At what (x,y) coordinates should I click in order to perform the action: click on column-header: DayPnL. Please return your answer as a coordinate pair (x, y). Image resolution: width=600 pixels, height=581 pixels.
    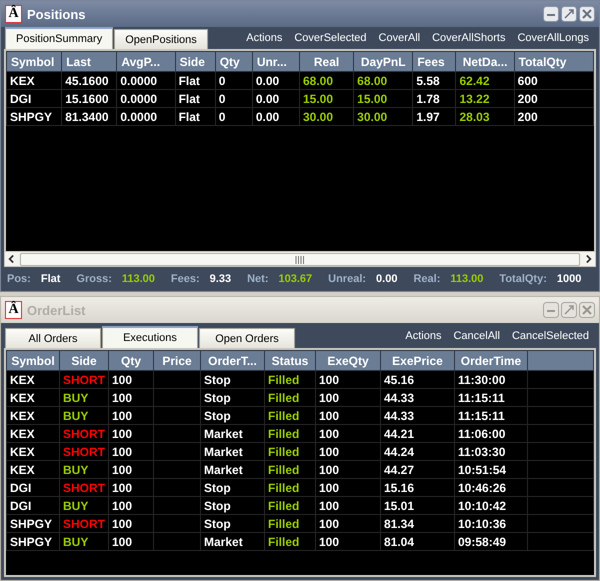
    Looking at the image, I should click on (383, 62).